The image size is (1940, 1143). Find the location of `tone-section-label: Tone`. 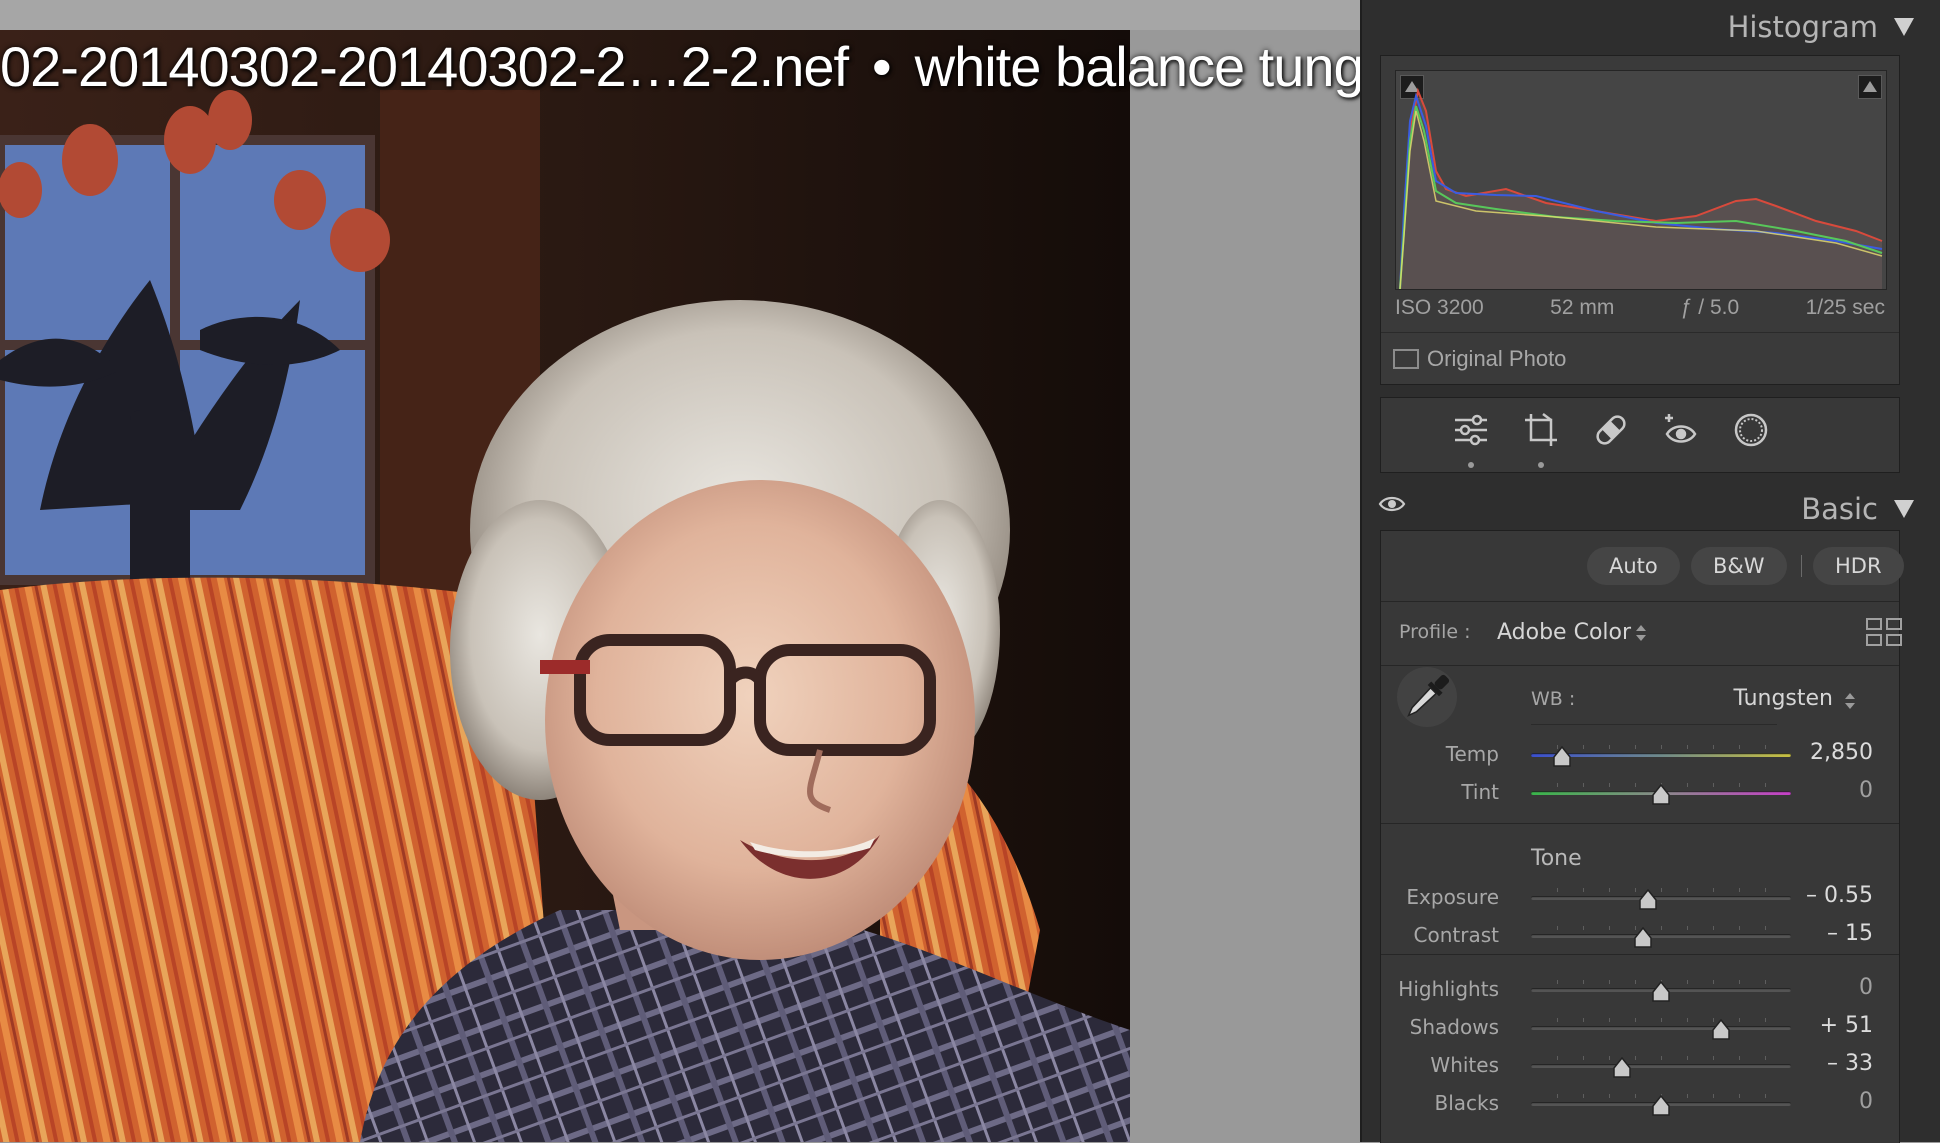

tone-section-label: Tone is located at coordinates (1556, 858).